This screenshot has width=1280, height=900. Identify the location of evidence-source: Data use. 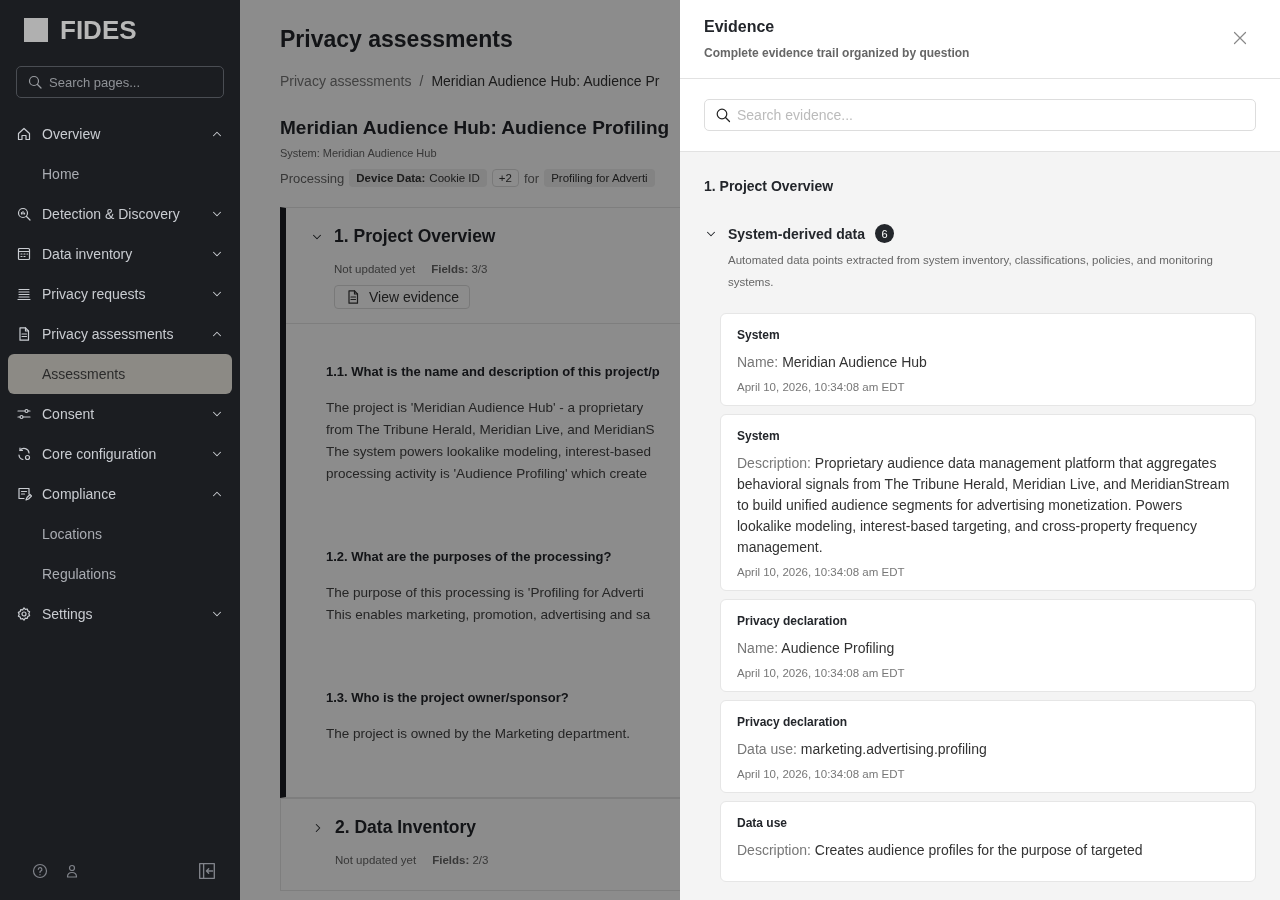
(763, 823).